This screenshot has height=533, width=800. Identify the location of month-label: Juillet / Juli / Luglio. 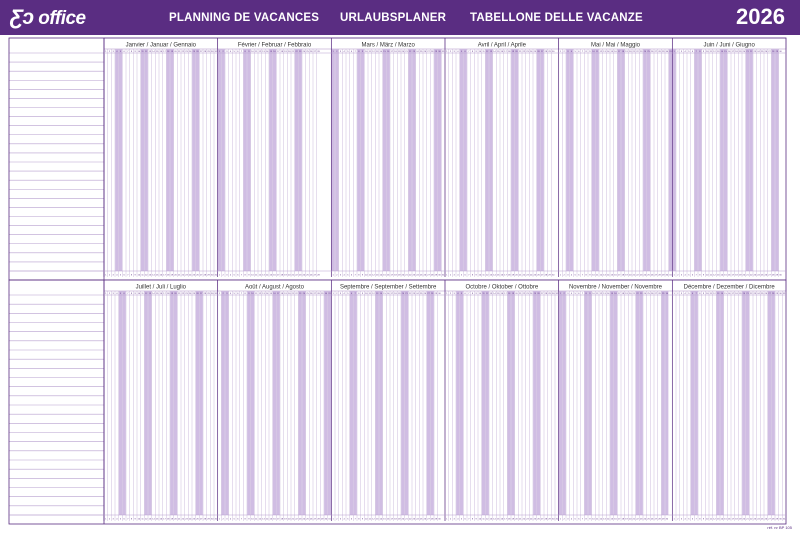
(161, 288).